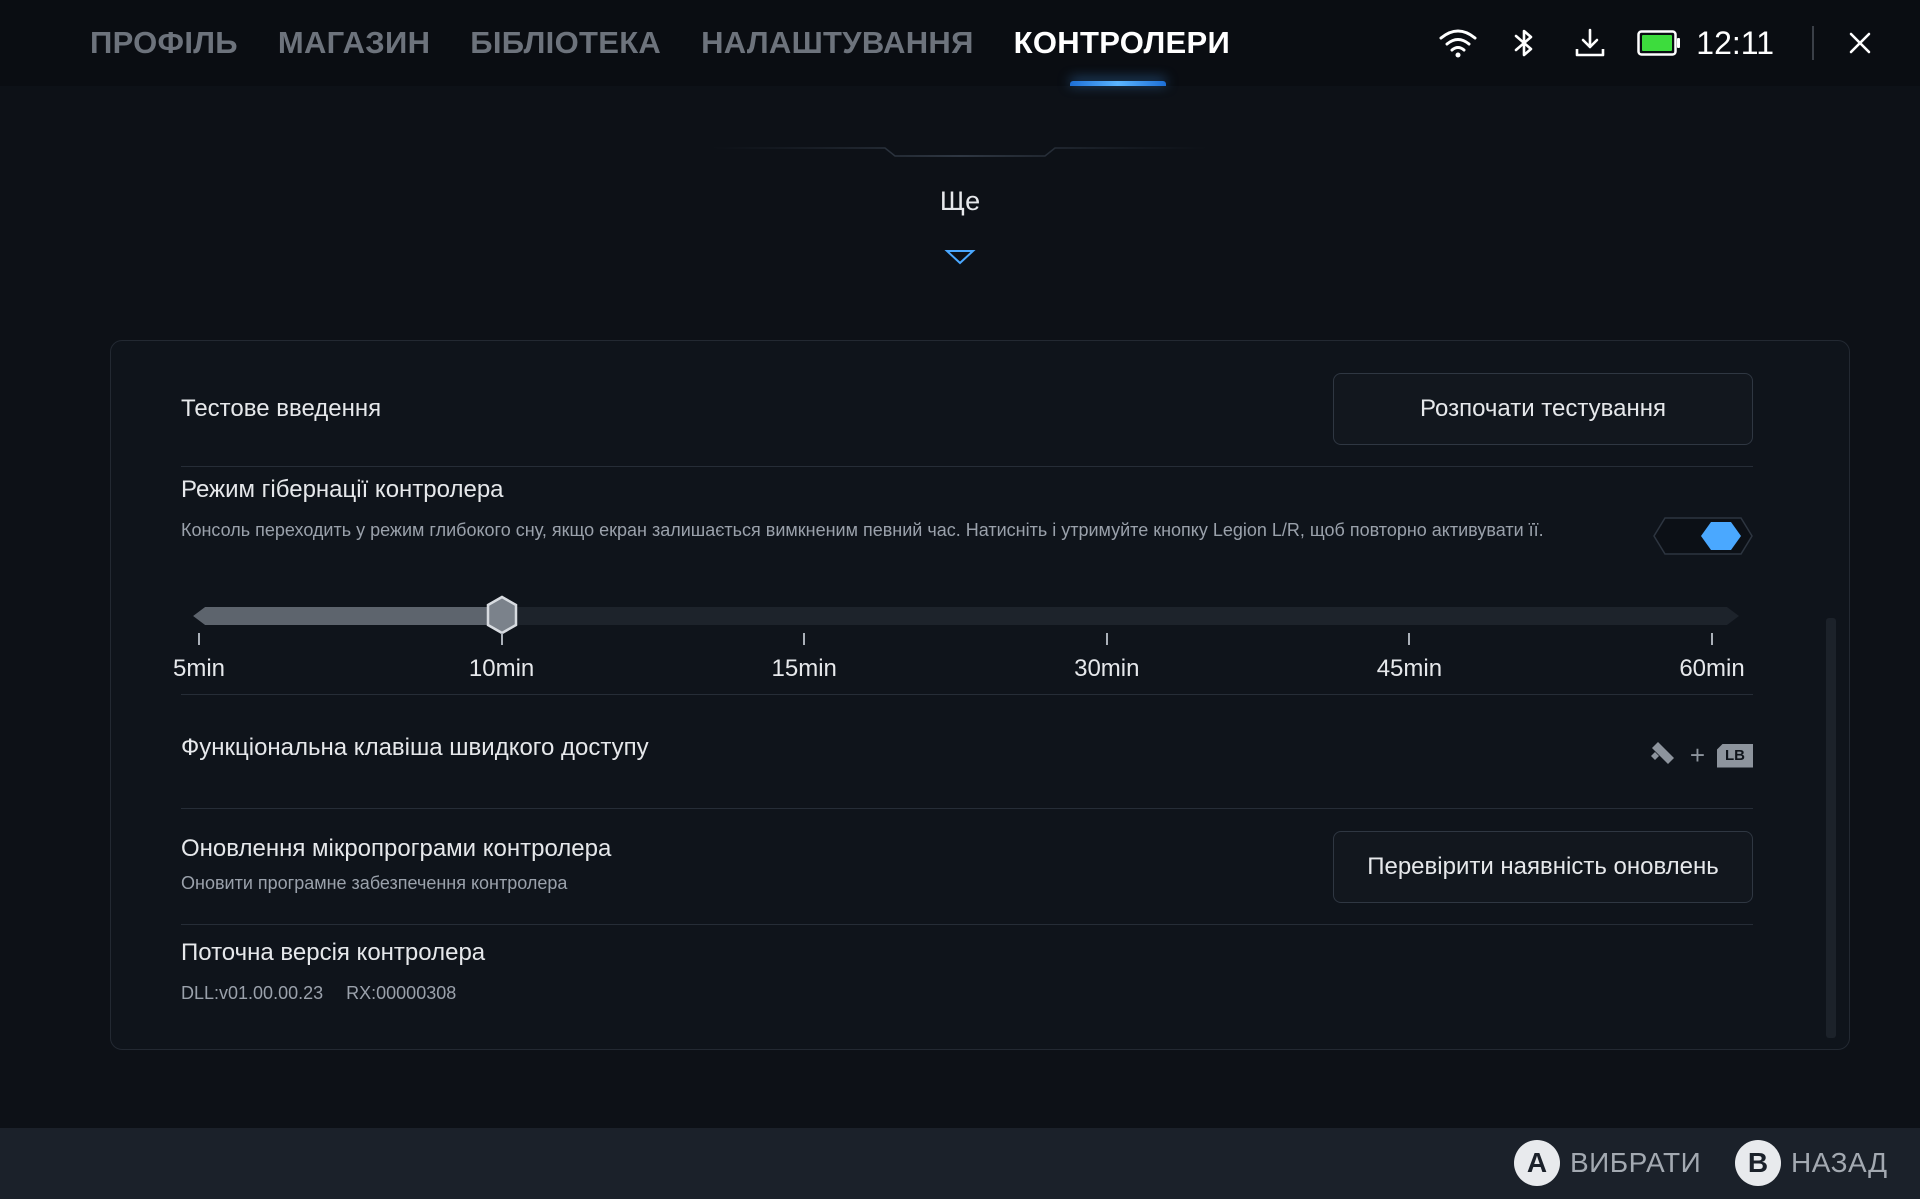 Image resolution: width=1920 pixels, height=1199 pixels. What do you see at coordinates (959, 646) in the screenshot?
I see `hibernation-timer-slider: 5min 10min 15min 30min 45min 60min` at bounding box center [959, 646].